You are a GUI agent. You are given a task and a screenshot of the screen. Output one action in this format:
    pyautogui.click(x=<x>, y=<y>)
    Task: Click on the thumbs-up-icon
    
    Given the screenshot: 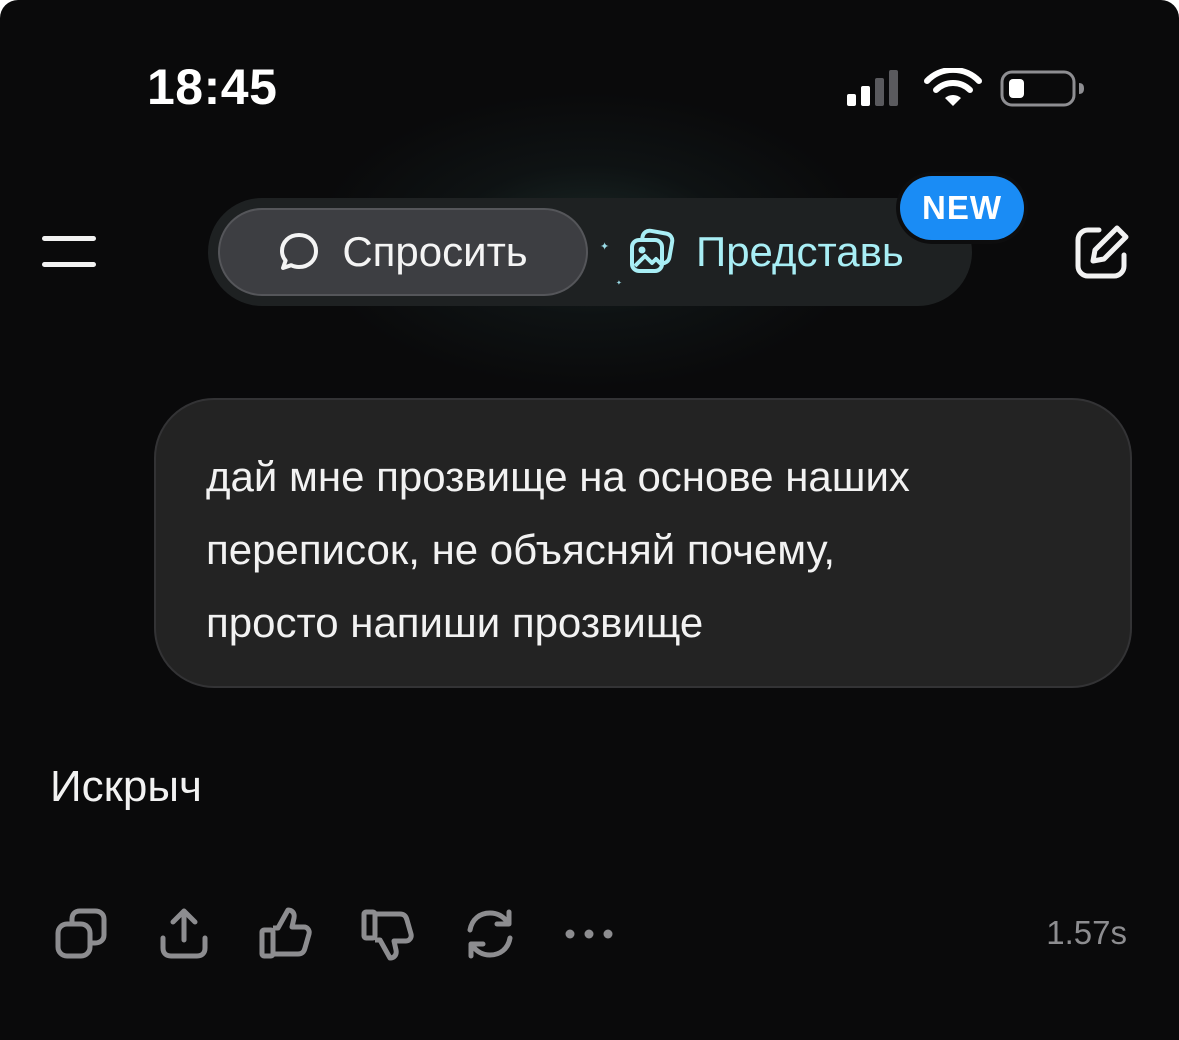 What is the action you would take?
    pyautogui.click(x=285, y=933)
    